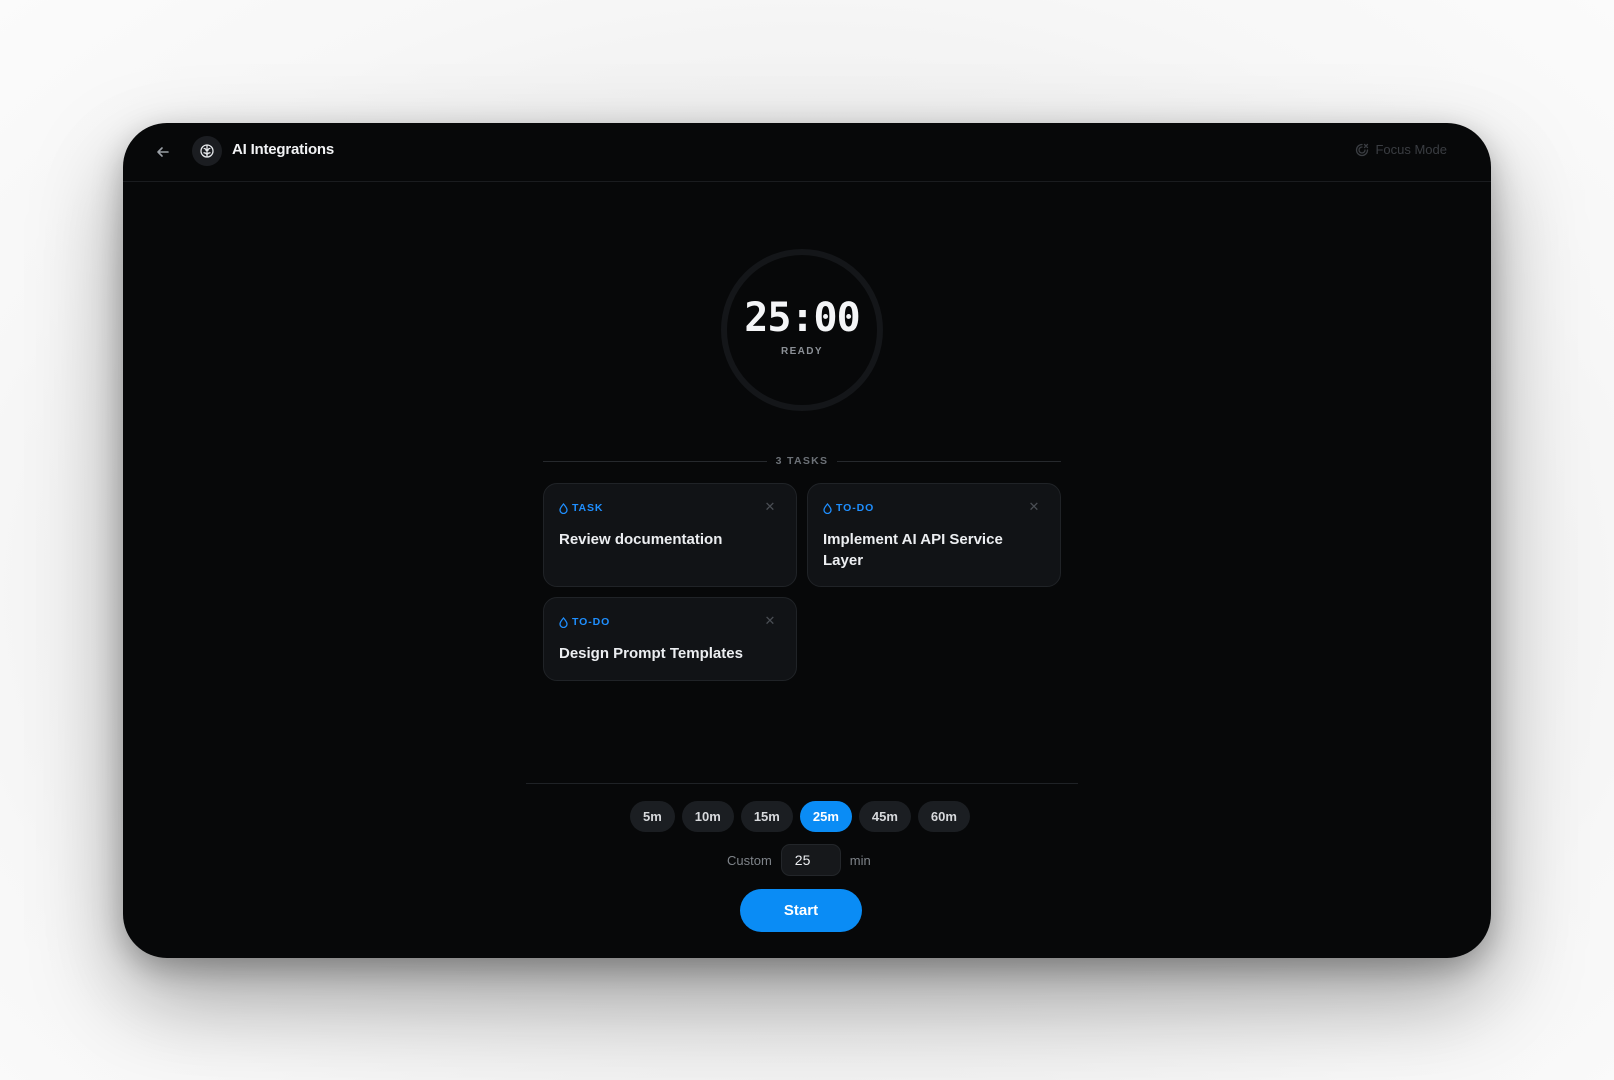  I want to click on back-button, so click(163, 152).